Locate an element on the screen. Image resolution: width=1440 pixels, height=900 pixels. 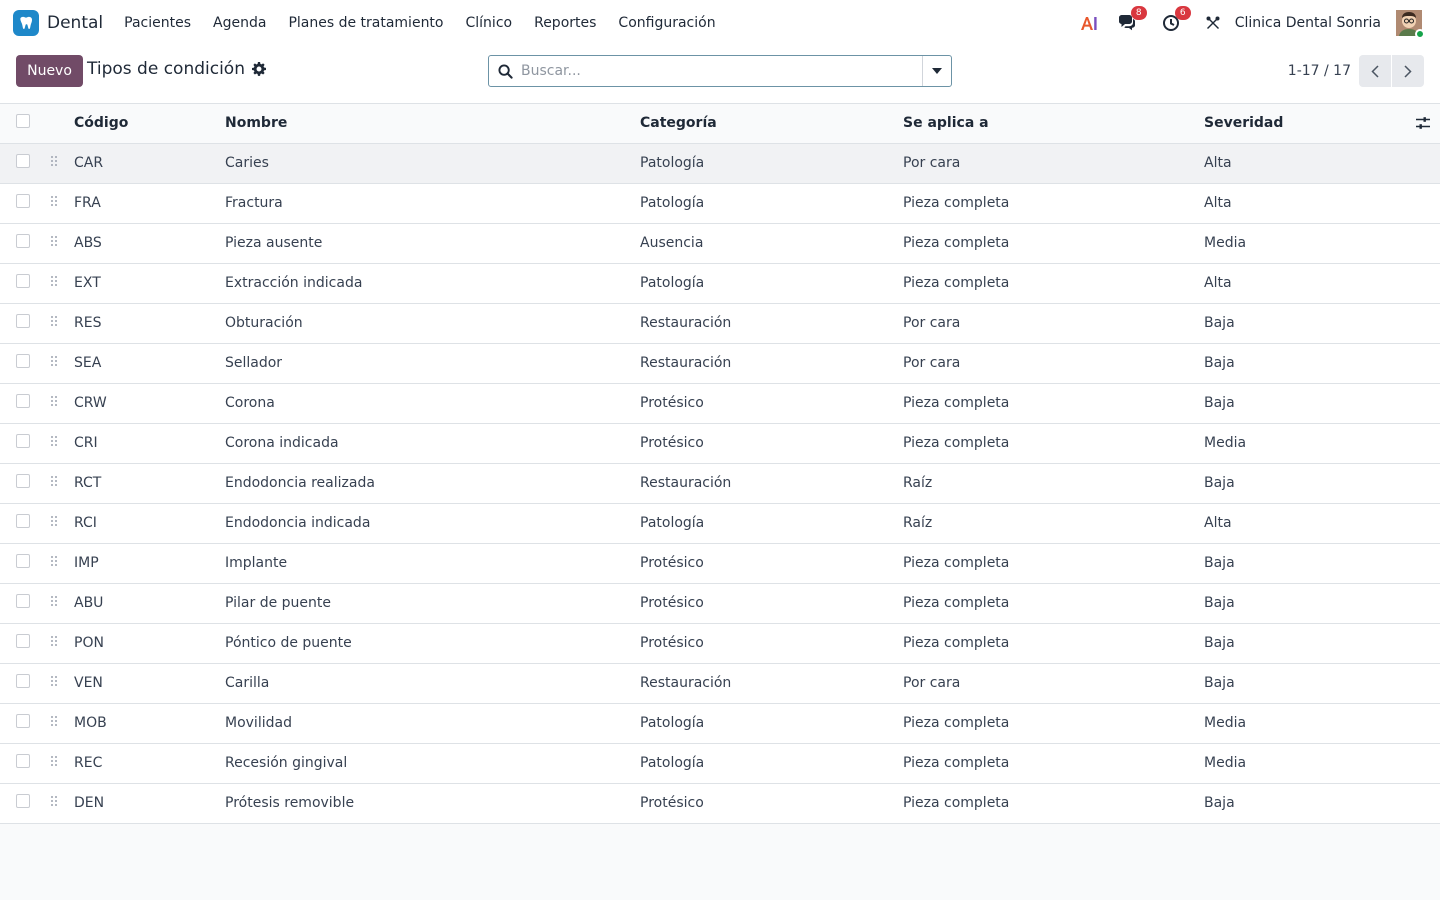
app-brand: Dental is located at coordinates (58, 23).